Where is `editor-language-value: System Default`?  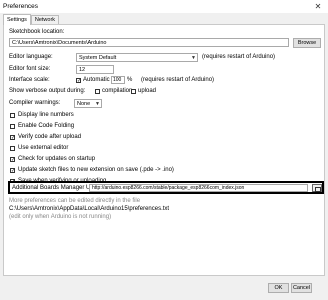
editor-language-value: System Default is located at coordinates (98, 58).